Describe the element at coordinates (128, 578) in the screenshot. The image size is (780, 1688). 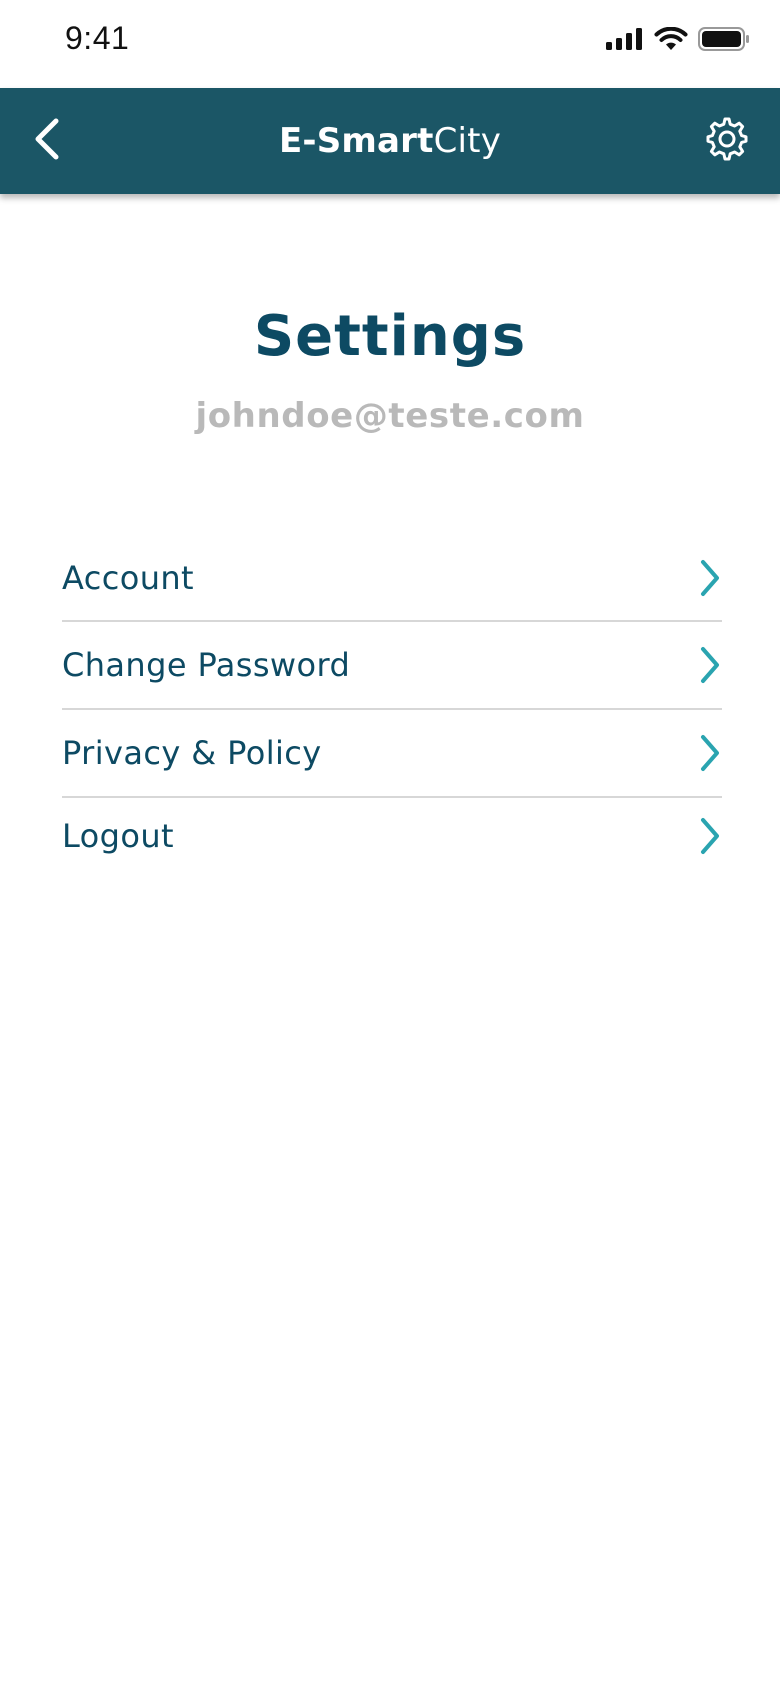
I see `menu-item-label: Account` at that location.